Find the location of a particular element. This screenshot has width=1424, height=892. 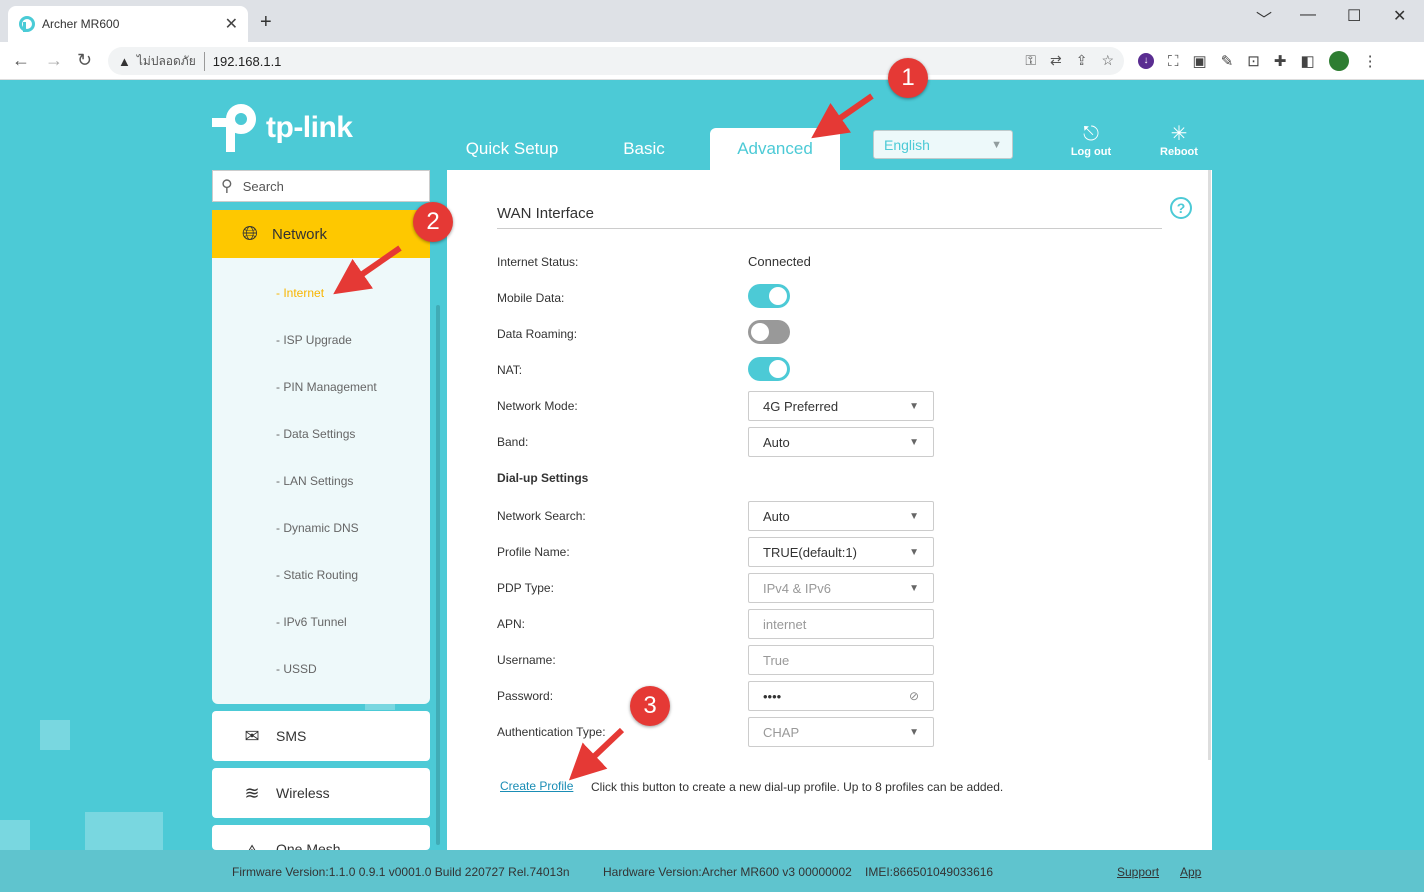

address-bar: ▲ ไม่ปลอดภัย 192.168.1.1 ⚿ ⇄ ⇪ ☆ is located at coordinates (616, 61).